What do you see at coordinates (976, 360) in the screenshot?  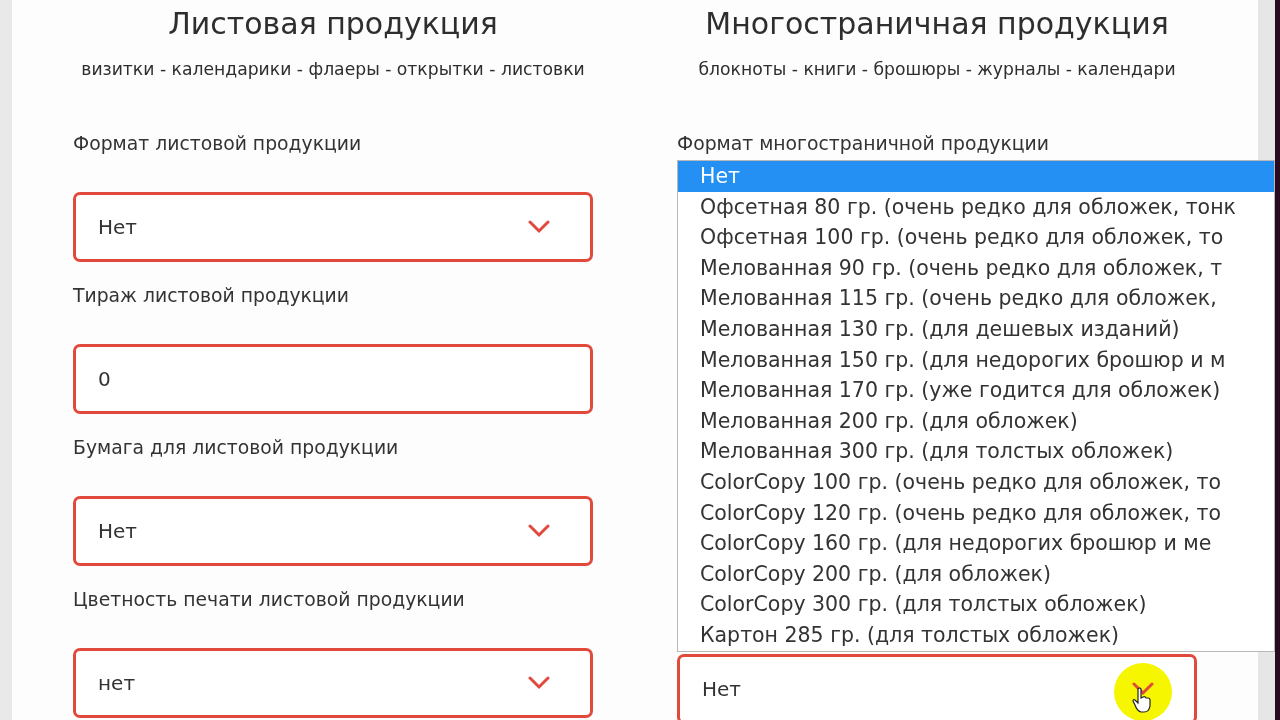 I see `dropdown-option: Мелованная 150 гр. (для недорогих брошюр и м` at bounding box center [976, 360].